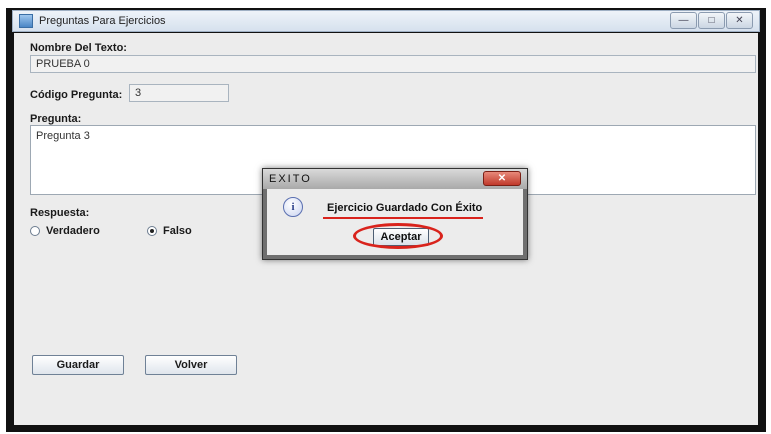  What do you see at coordinates (179, 93) in the screenshot?
I see `codigo-field: 3` at bounding box center [179, 93].